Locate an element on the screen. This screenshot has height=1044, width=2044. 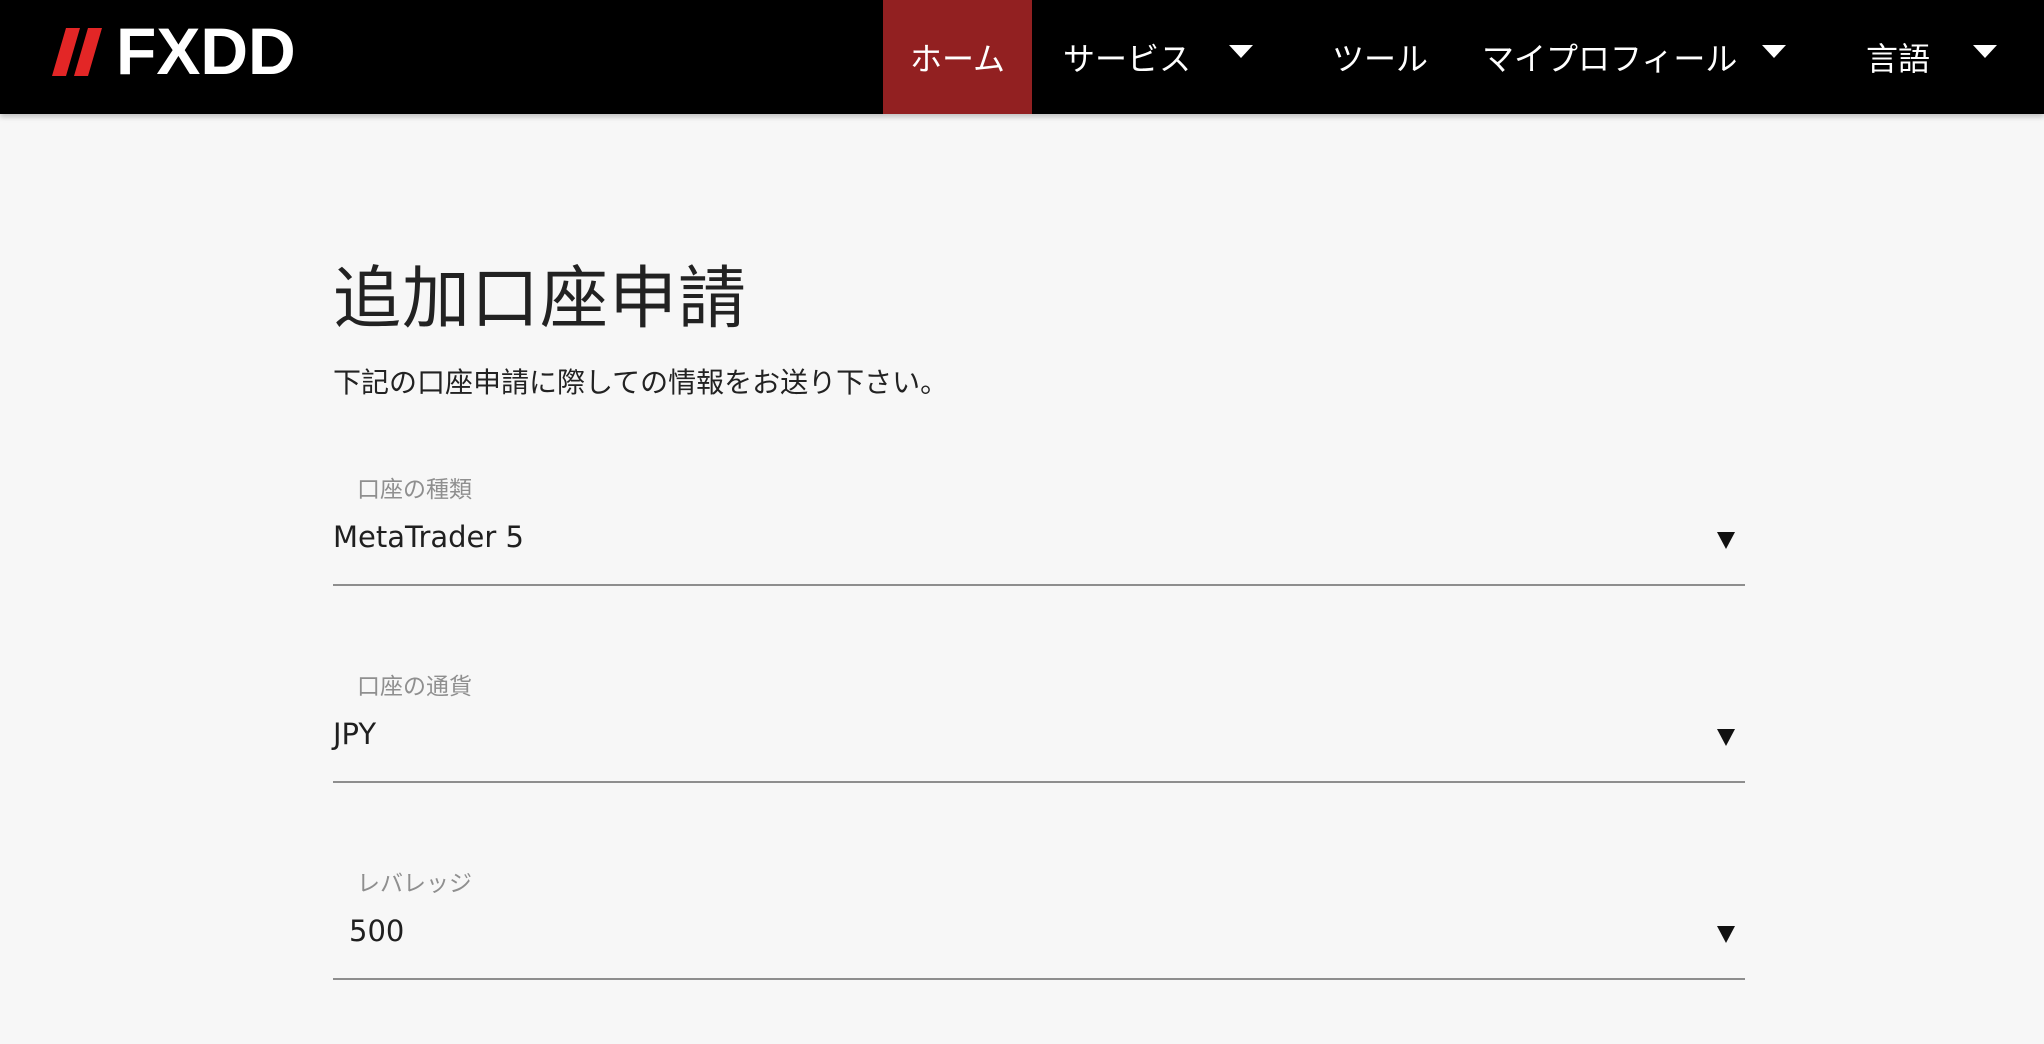
leverage-select: レバレッジ 500 is located at coordinates (1039, 924).